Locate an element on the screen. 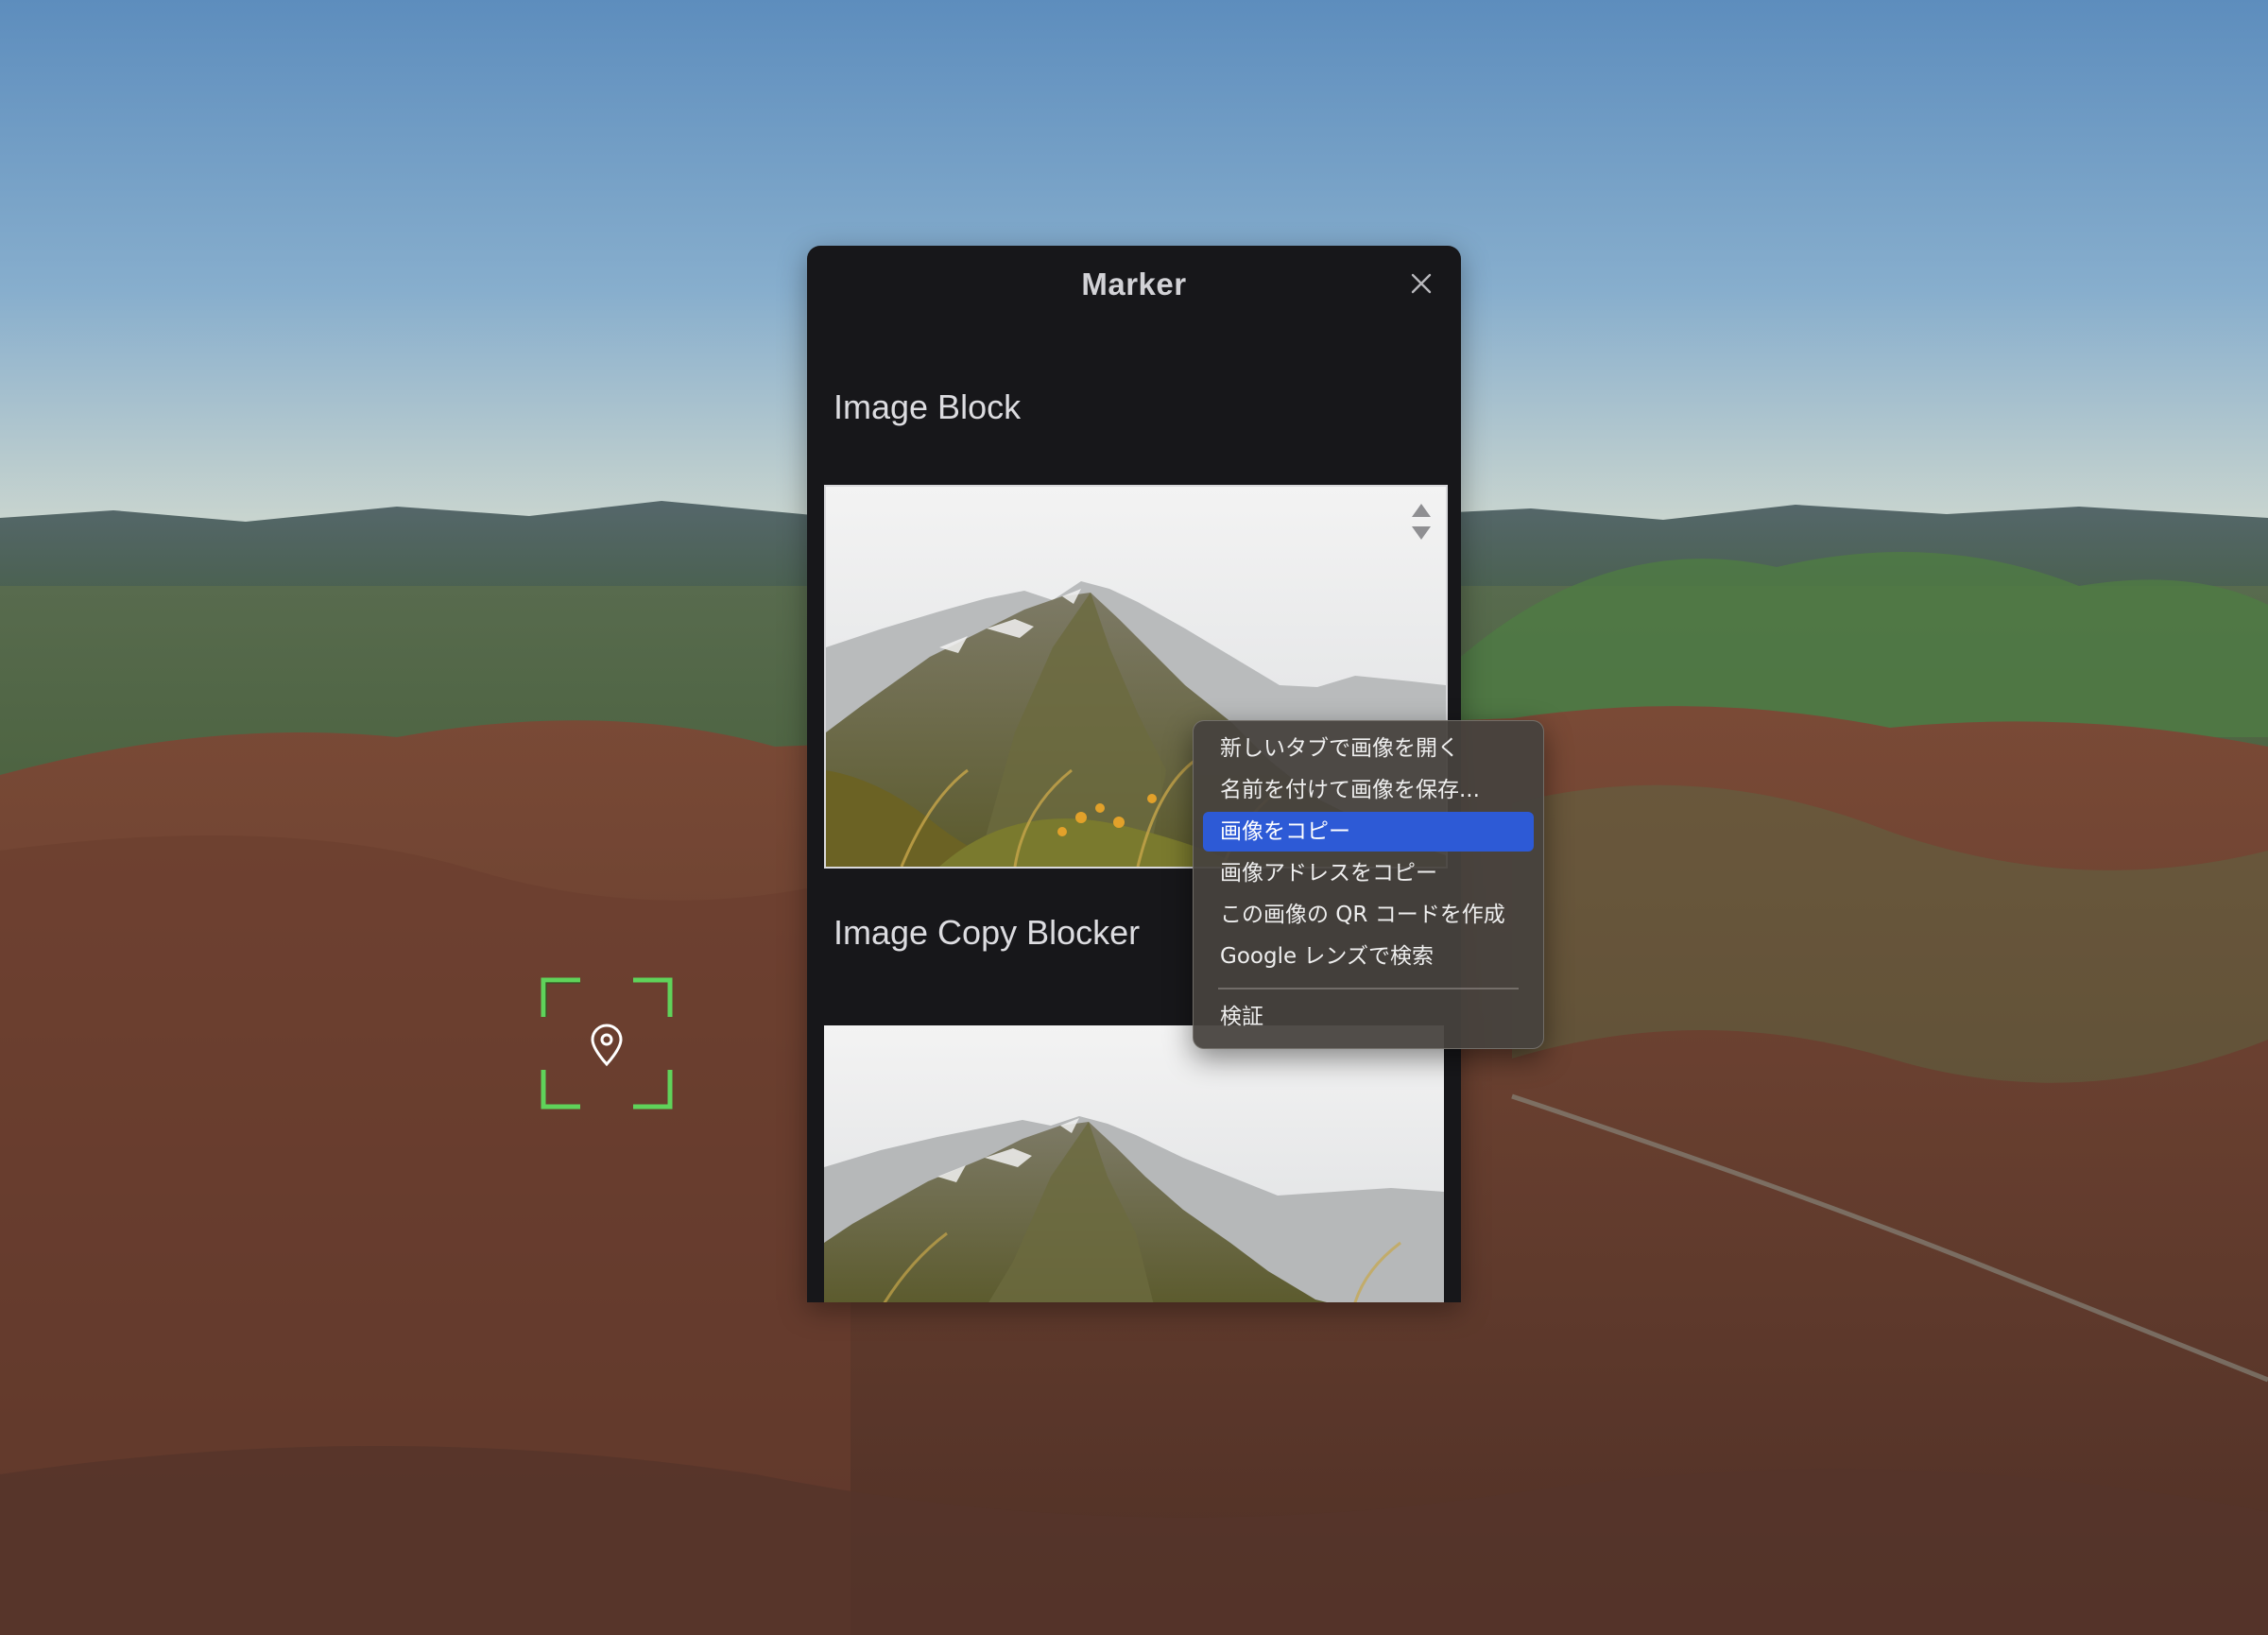  map-marker is located at coordinates (607, 1044).